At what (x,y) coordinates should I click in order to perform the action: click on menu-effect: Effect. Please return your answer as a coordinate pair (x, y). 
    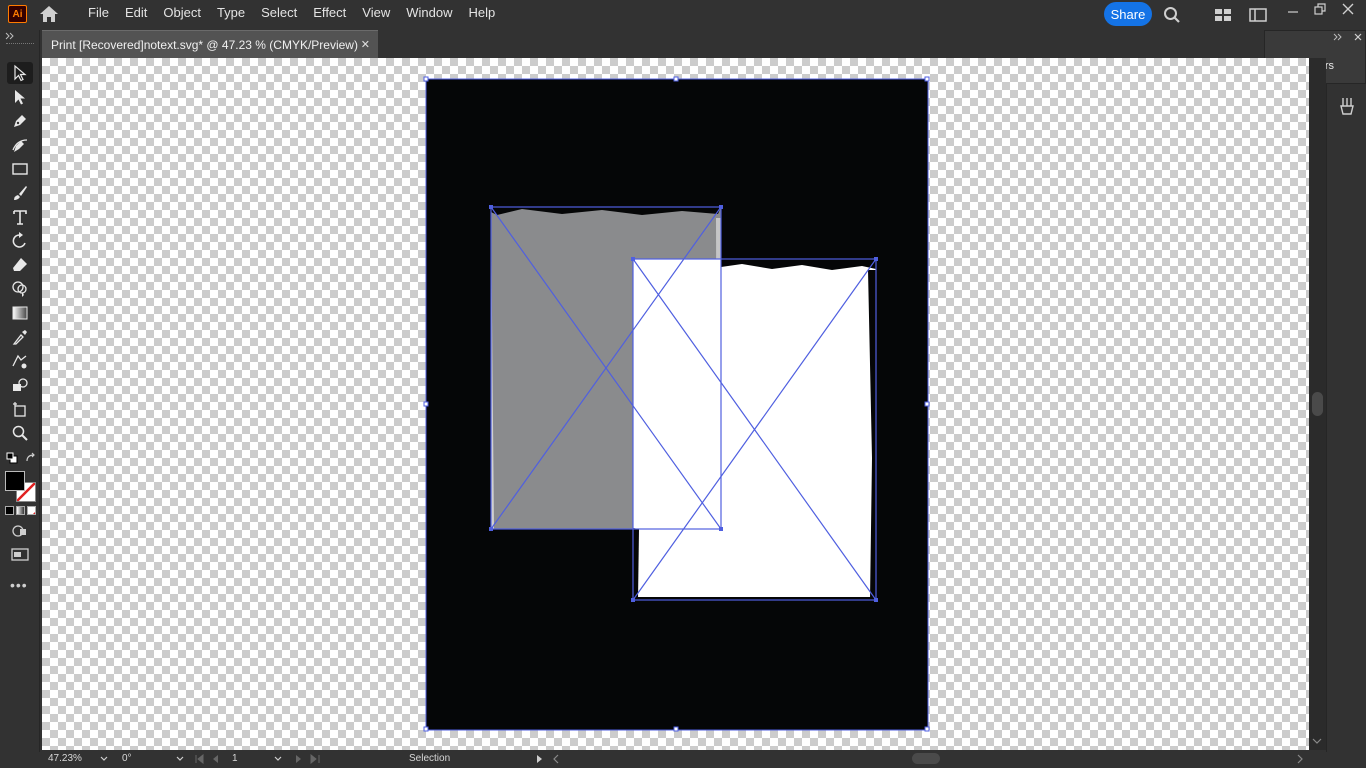
    Looking at the image, I should click on (329, 14).